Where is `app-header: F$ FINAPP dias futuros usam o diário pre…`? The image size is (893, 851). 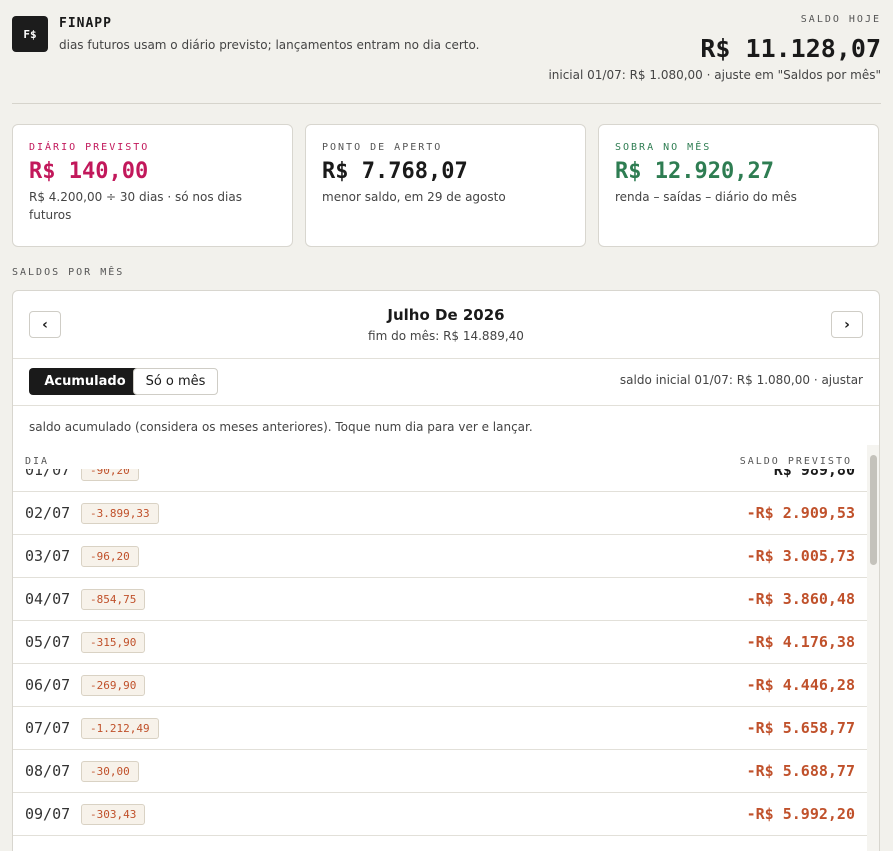 app-header: F$ FINAPP dias futuros usam o diário pre… is located at coordinates (446, 58).